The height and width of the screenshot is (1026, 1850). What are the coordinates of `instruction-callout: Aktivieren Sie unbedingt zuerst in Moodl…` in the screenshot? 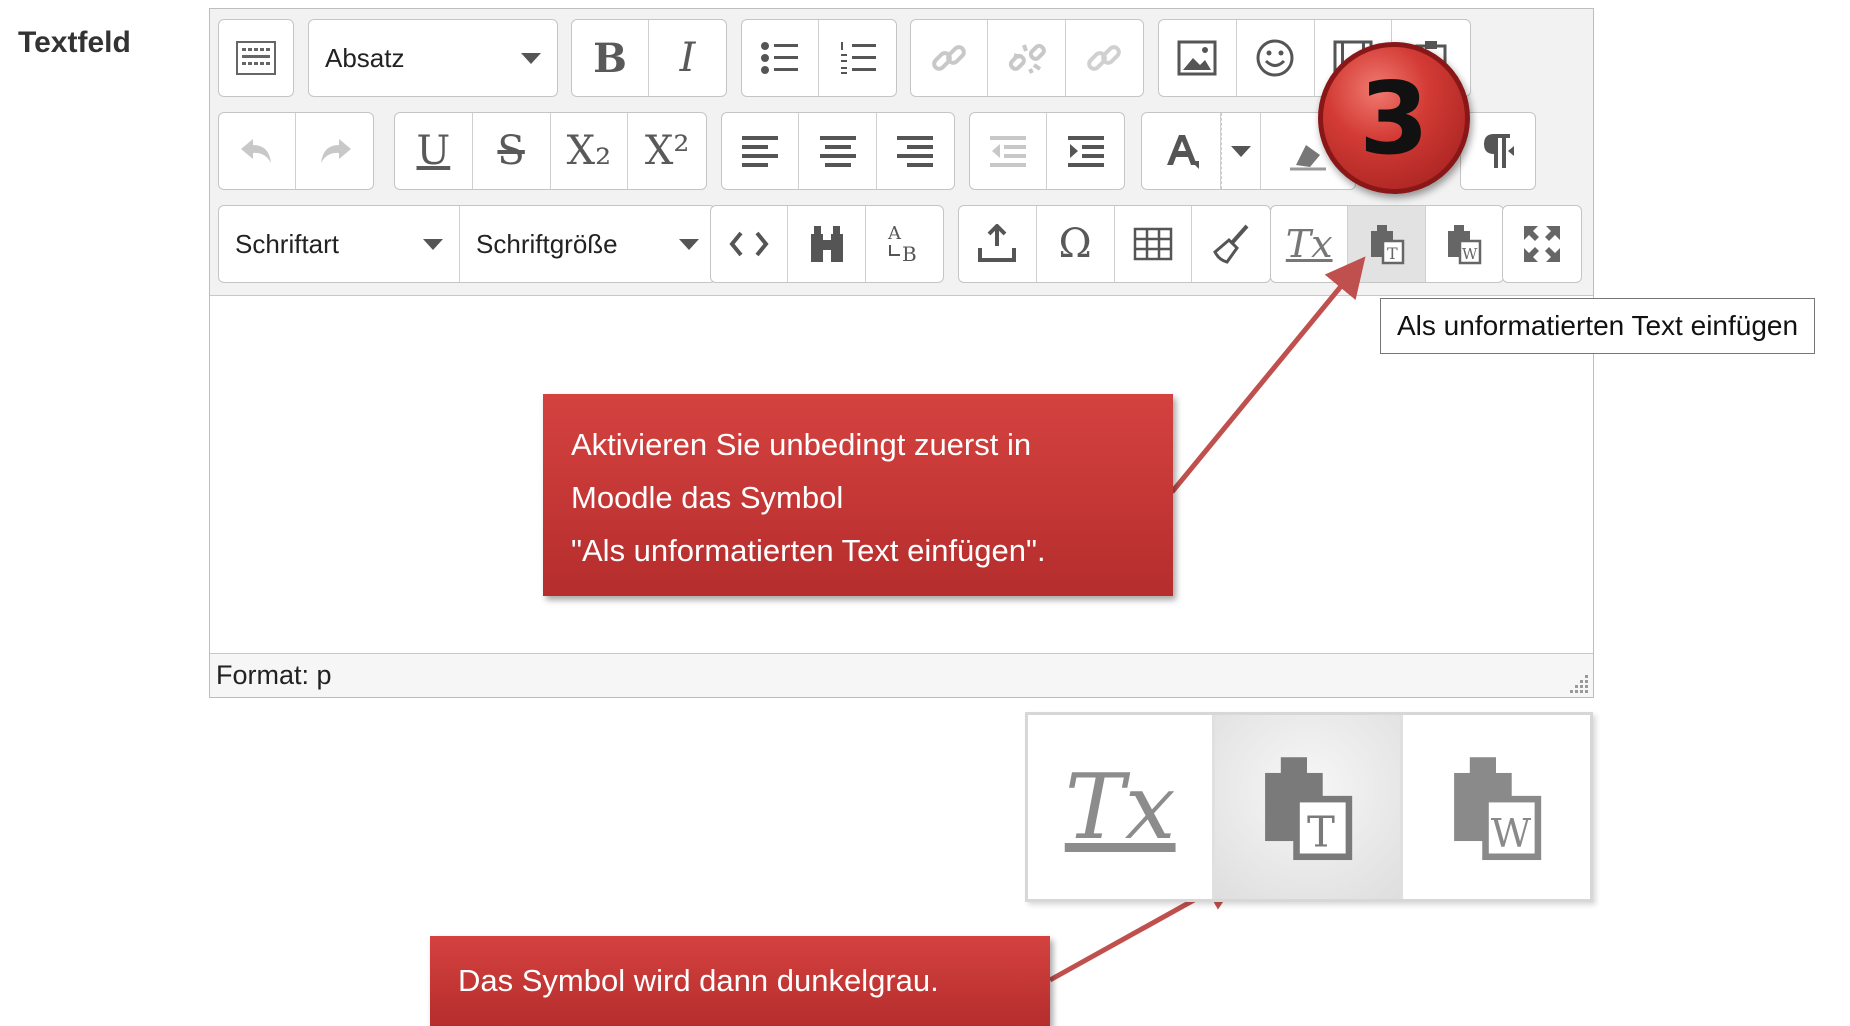 It's located at (858, 495).